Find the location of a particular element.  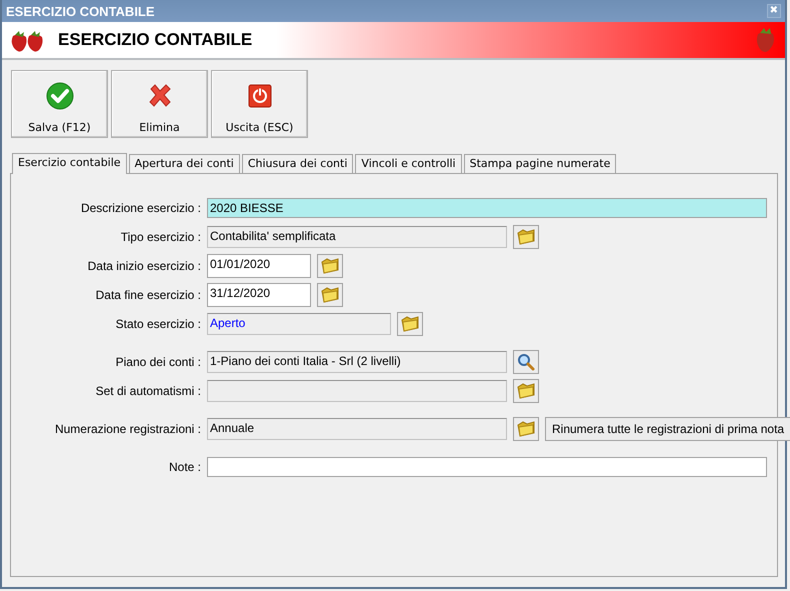

header-title: ESERCIZIO CONTABILE is located at coordinates (156, 40).